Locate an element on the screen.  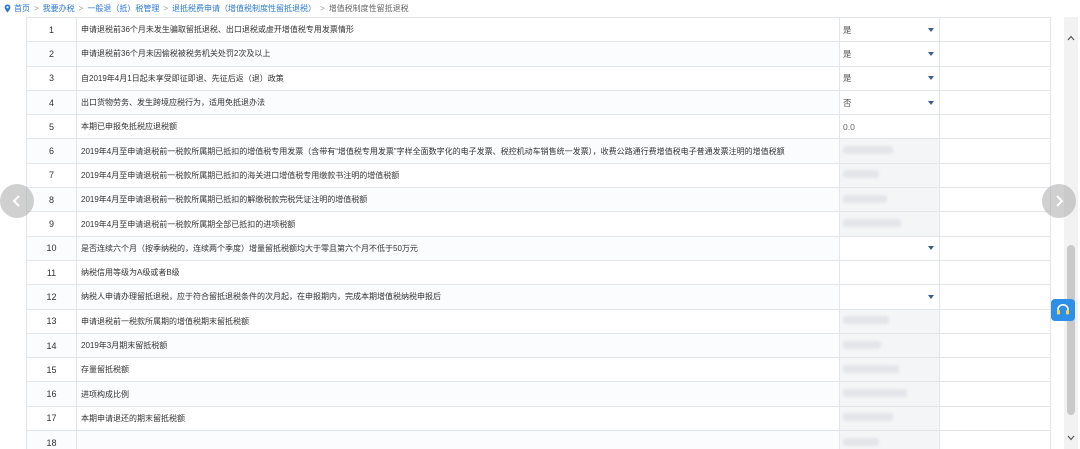
row-number: 4 is located at coordinates (51, 102).